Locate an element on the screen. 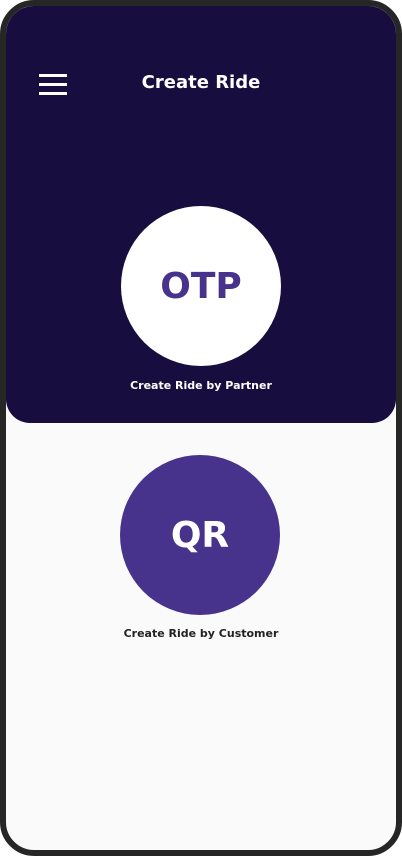  qr-caption: Create Ride by Customer is located at coordinates (201, 633).